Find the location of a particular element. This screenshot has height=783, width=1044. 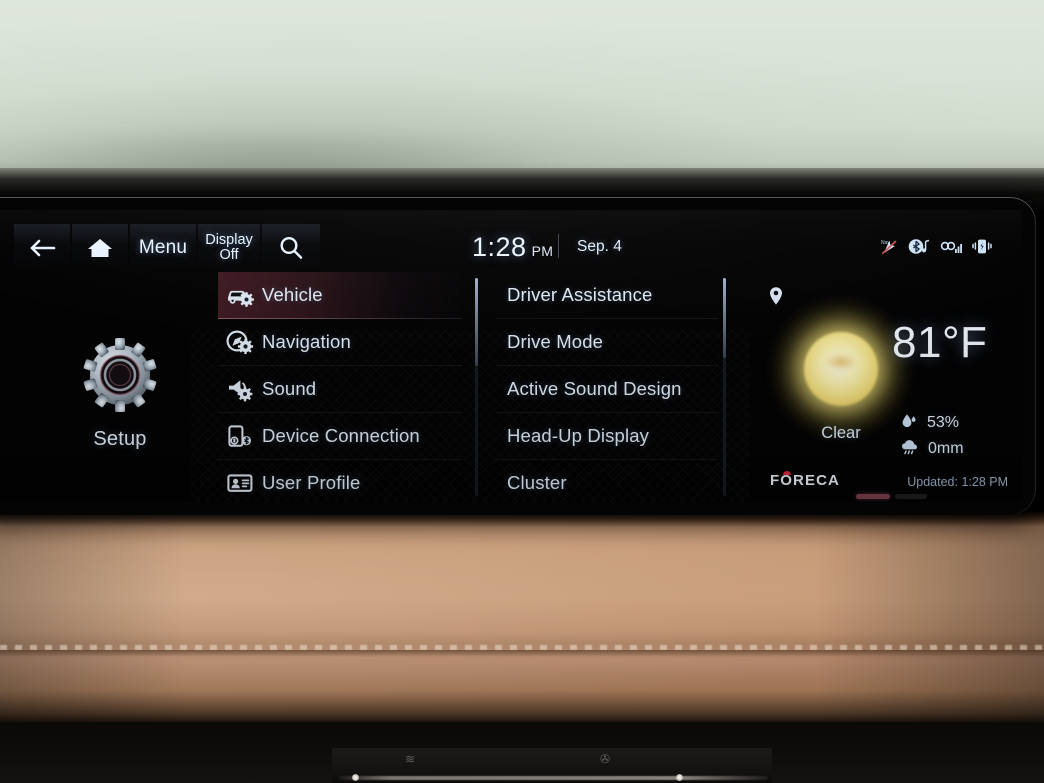

location-pin-icon is located at coordinates (776, 298).